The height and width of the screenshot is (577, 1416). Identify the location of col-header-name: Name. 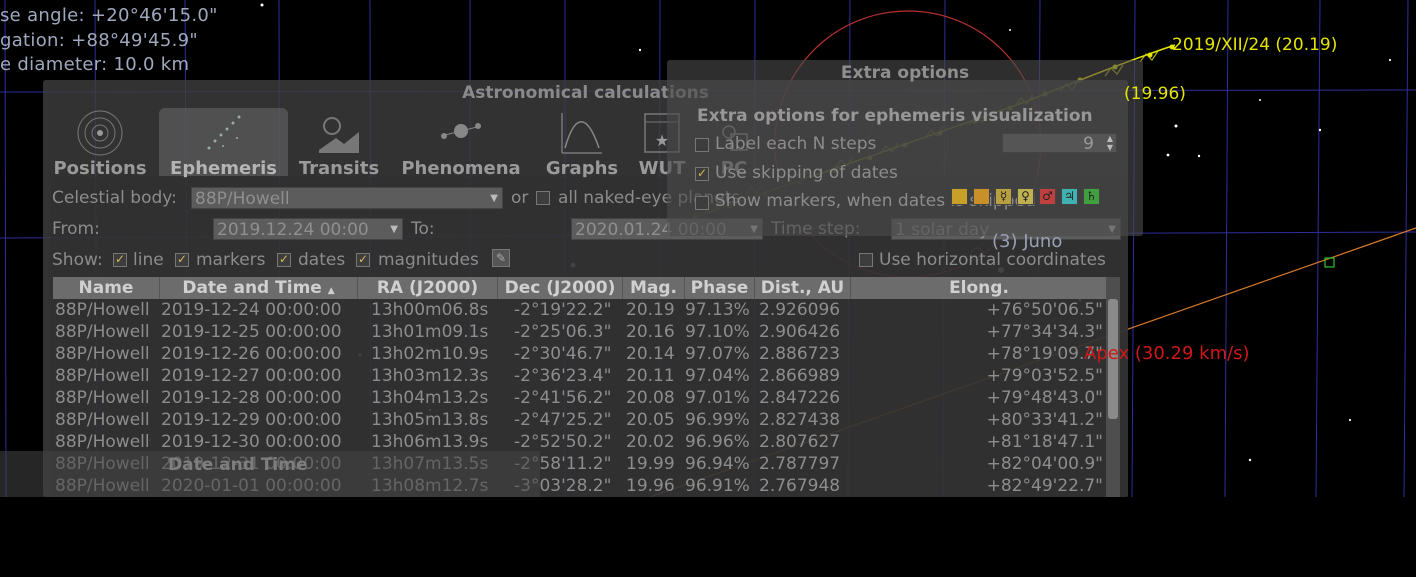
(106, 288).